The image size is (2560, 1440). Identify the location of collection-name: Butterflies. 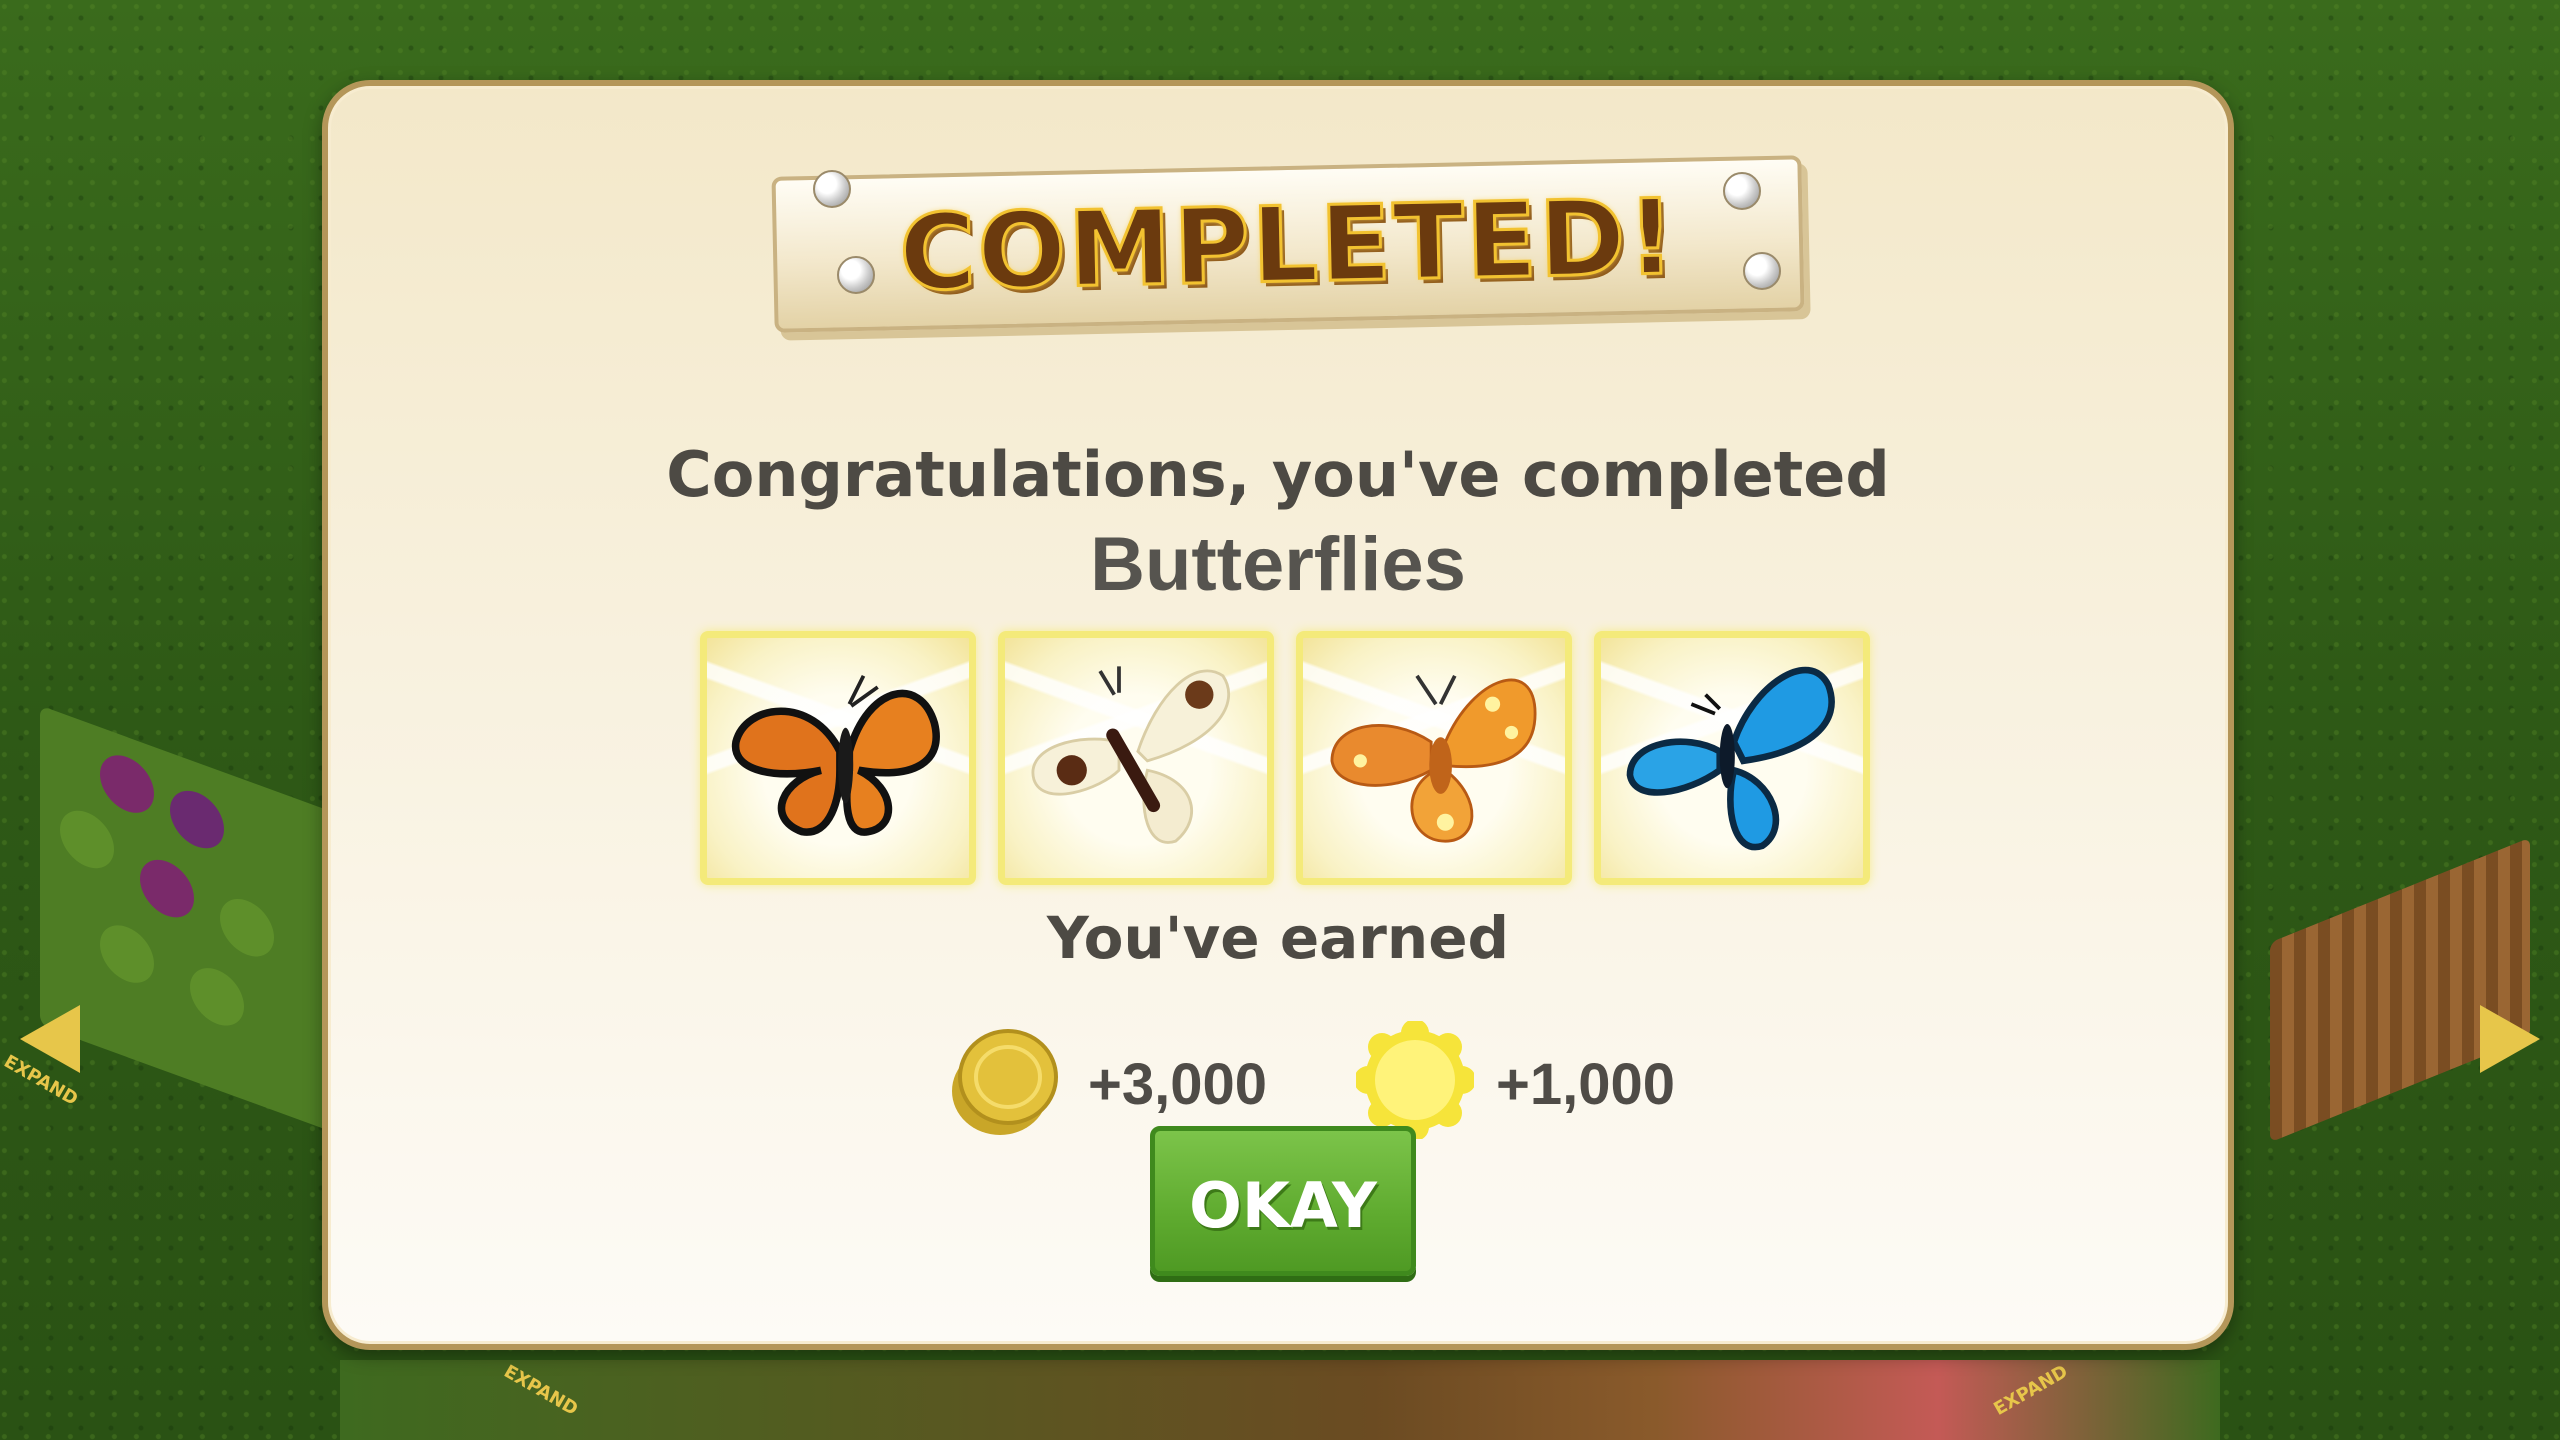
(1278, 564).